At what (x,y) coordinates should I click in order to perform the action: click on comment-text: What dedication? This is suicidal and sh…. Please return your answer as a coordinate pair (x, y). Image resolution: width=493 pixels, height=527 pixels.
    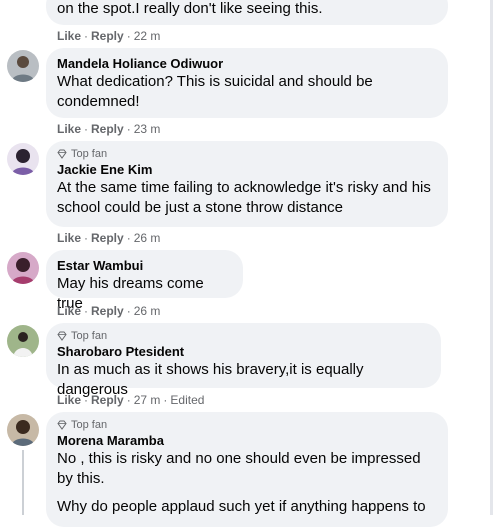
    Looking at the image, I should click on (215, 91).